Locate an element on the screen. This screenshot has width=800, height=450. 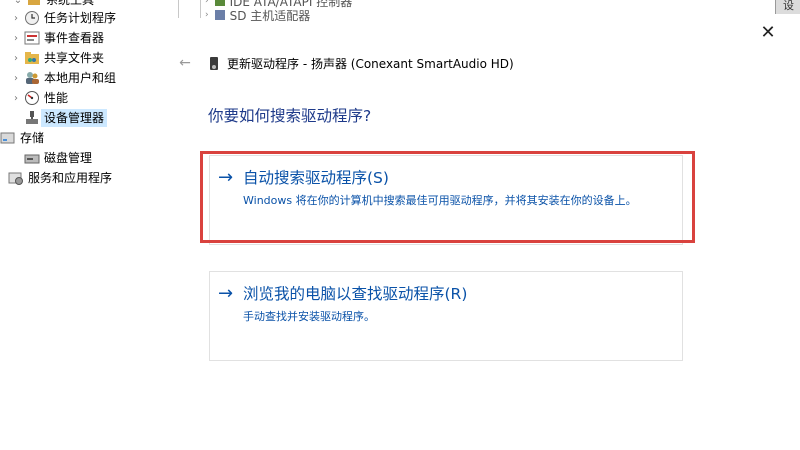
tree-item-storage: 存储 is located at coordinates (22, 138).